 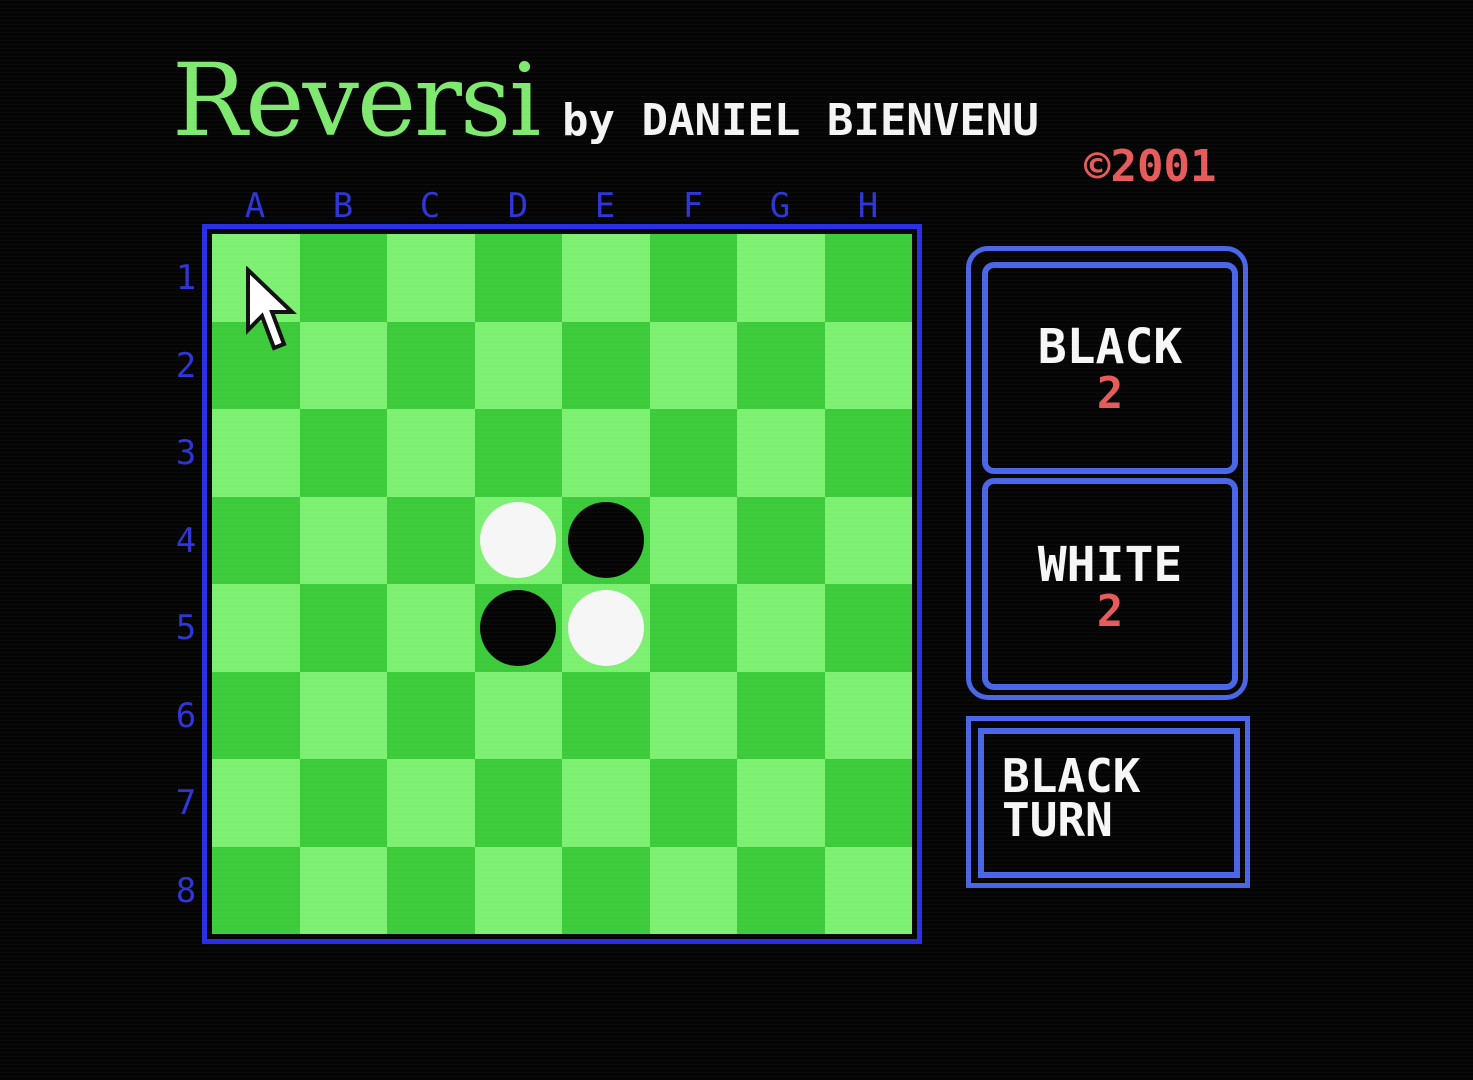 I want to click on row-label-2: 2, so click(x=186, y=366).